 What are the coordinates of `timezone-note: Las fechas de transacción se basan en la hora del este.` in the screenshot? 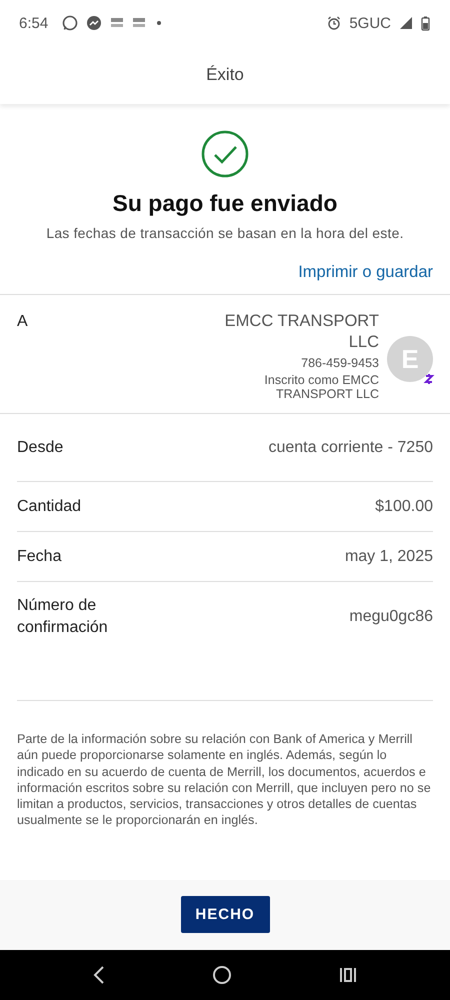 It's located at (225, 233).